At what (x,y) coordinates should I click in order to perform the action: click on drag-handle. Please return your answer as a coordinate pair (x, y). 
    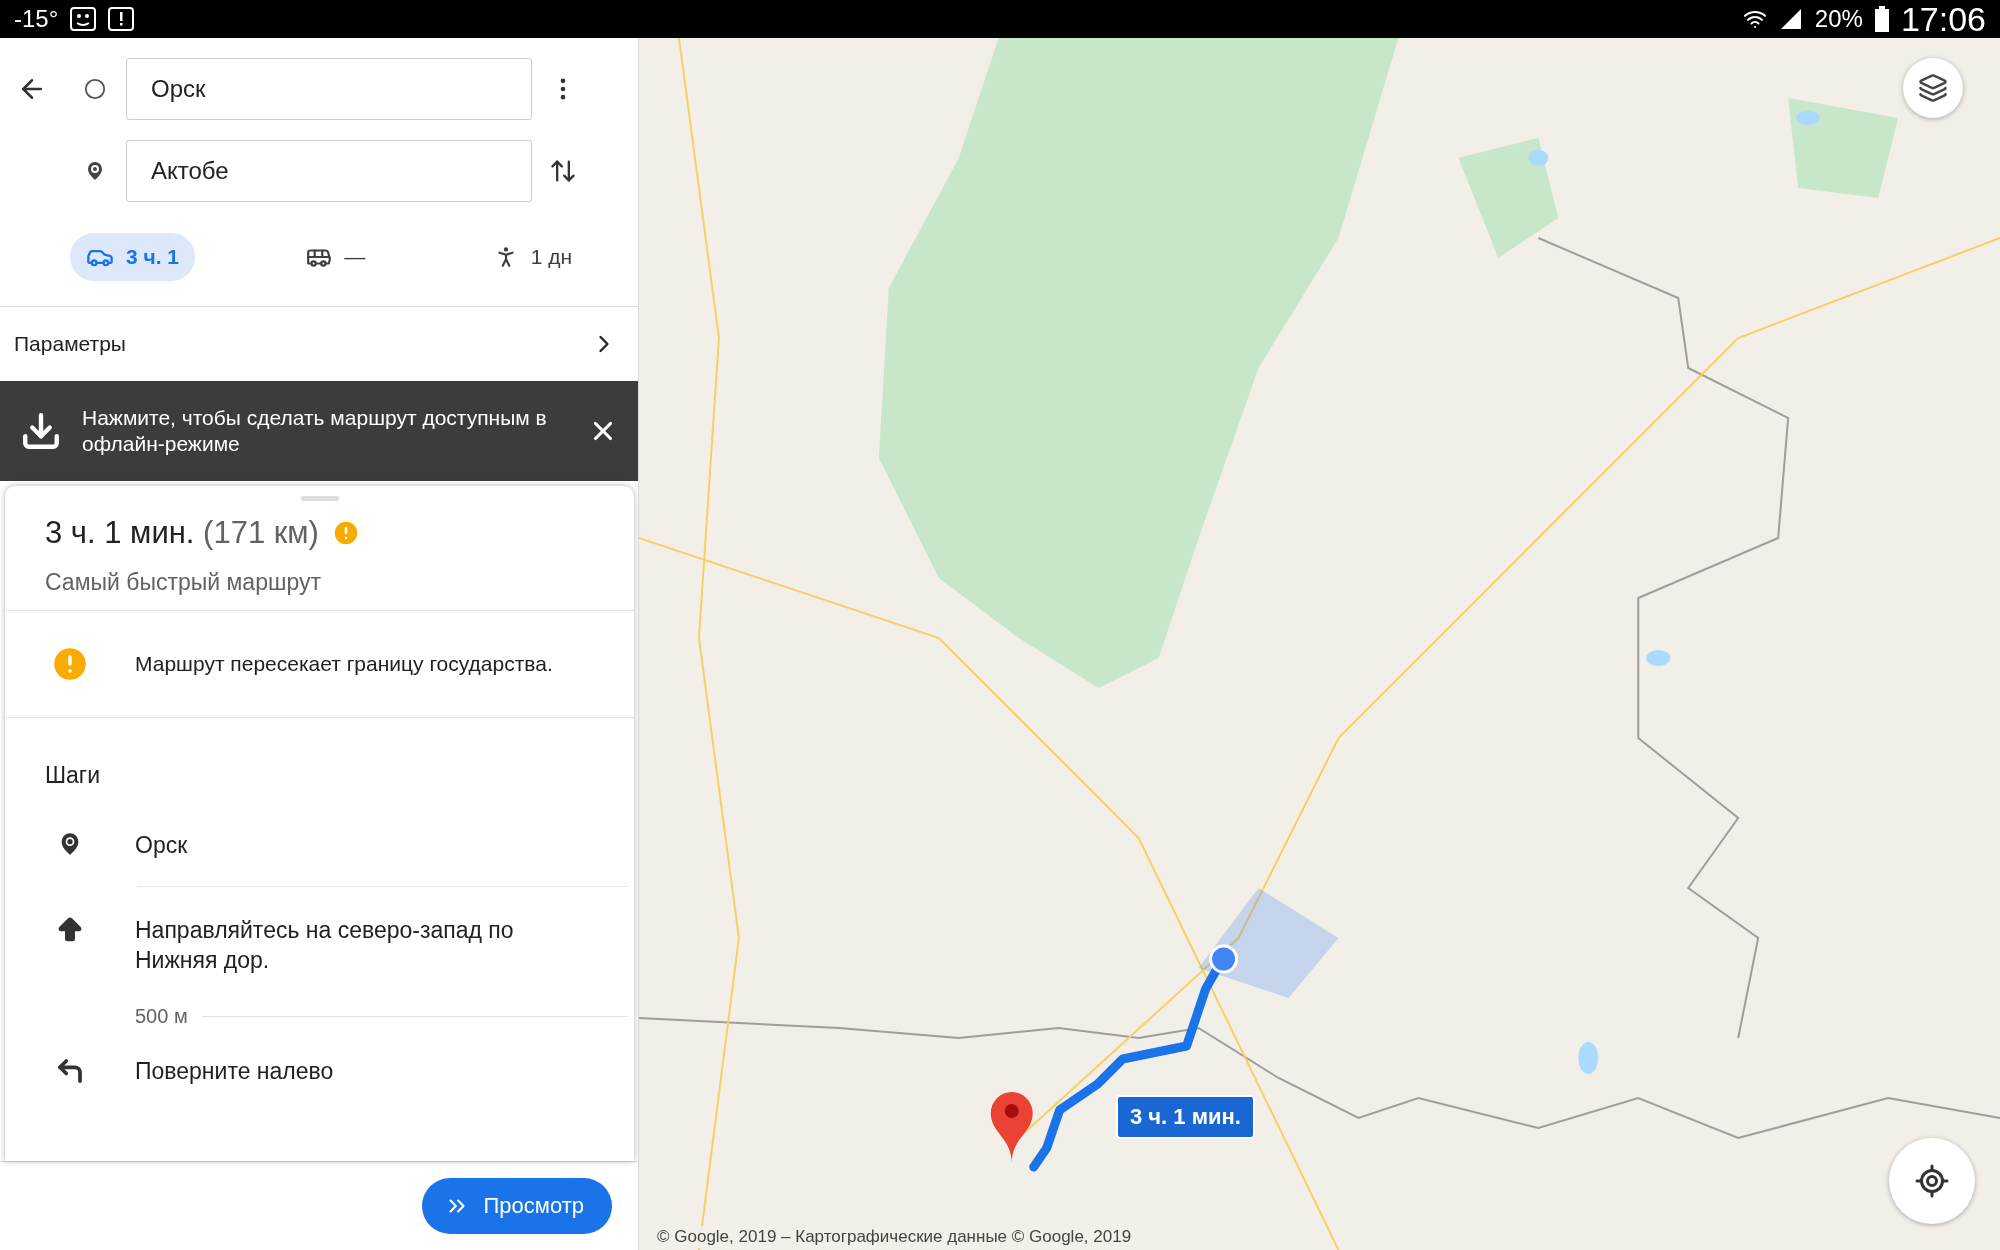
    Looking at the image, I should click on (319, 498).